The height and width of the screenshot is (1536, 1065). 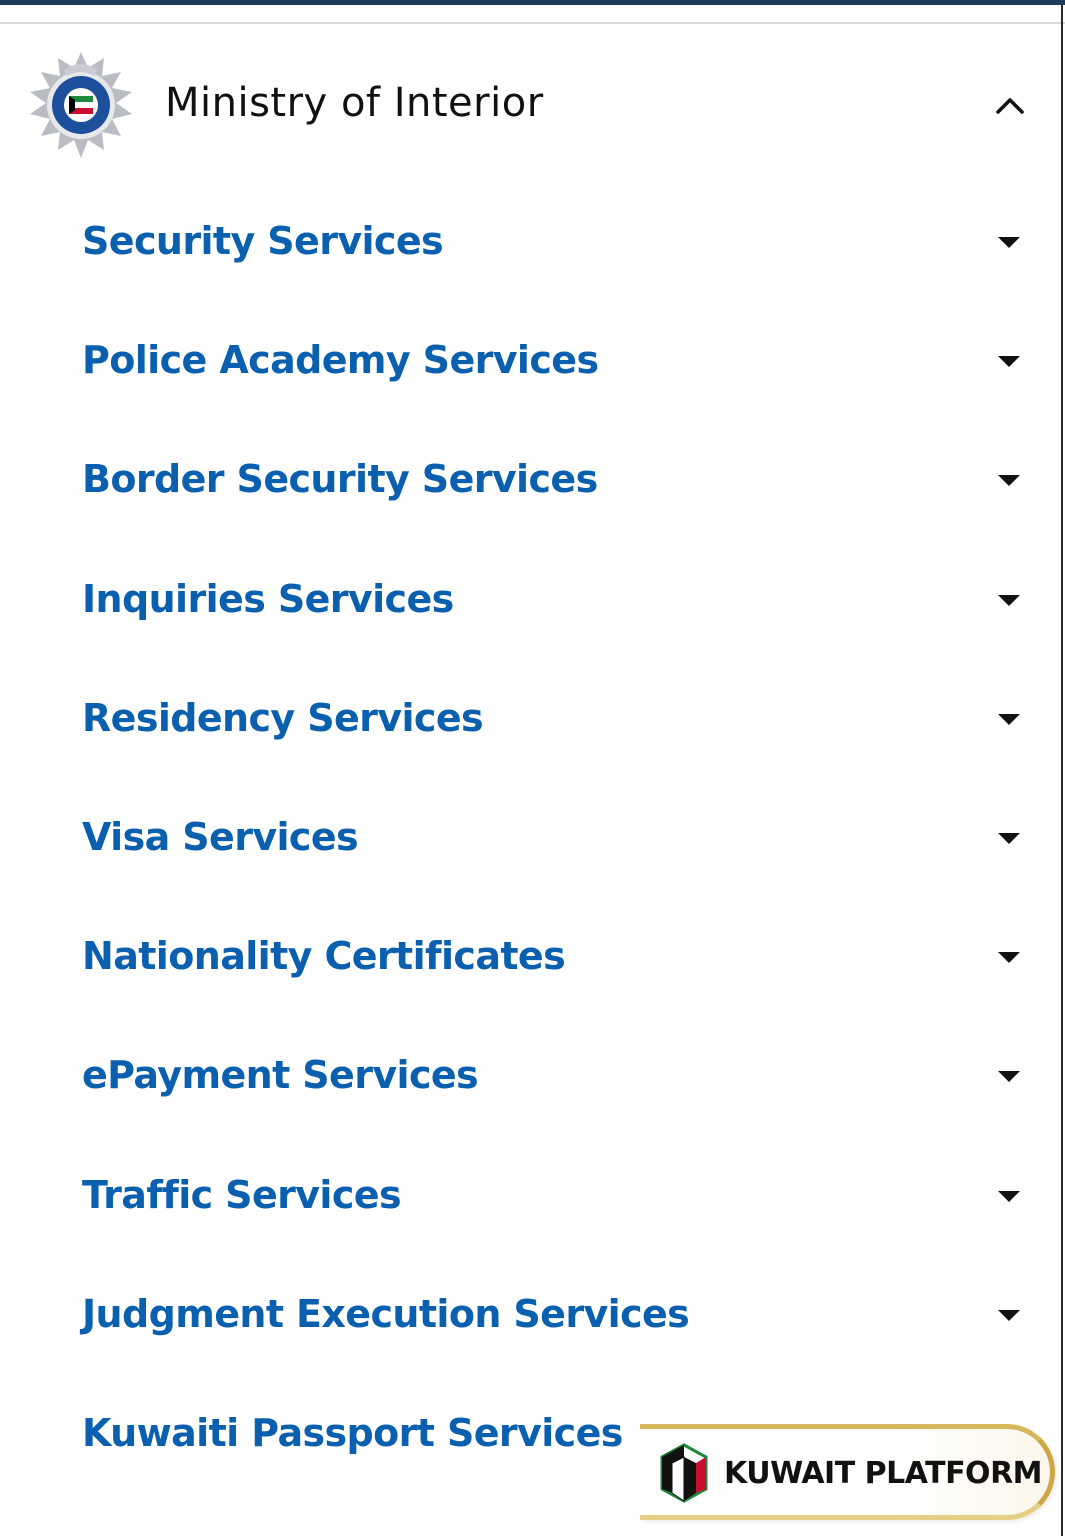 I want to click on menu-item-border-security-services: Border Security Services, so click(x=530, y=480).